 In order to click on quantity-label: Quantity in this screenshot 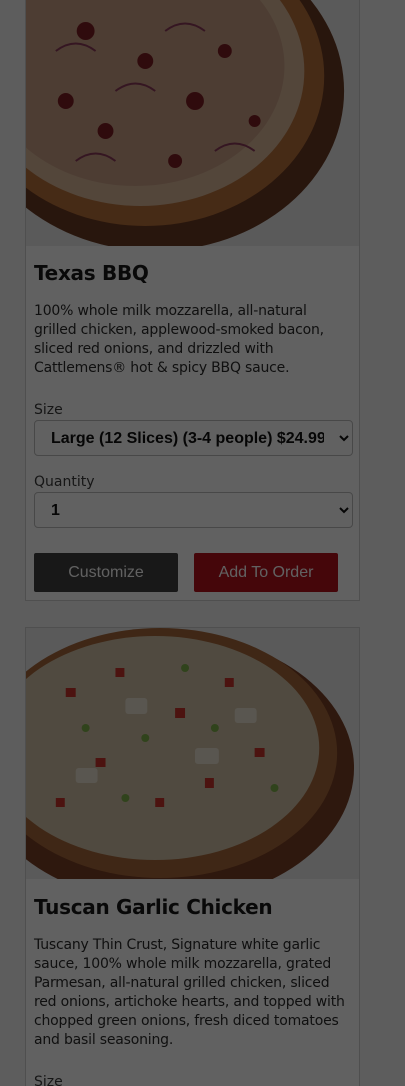, I will do `click(64, 482)`.